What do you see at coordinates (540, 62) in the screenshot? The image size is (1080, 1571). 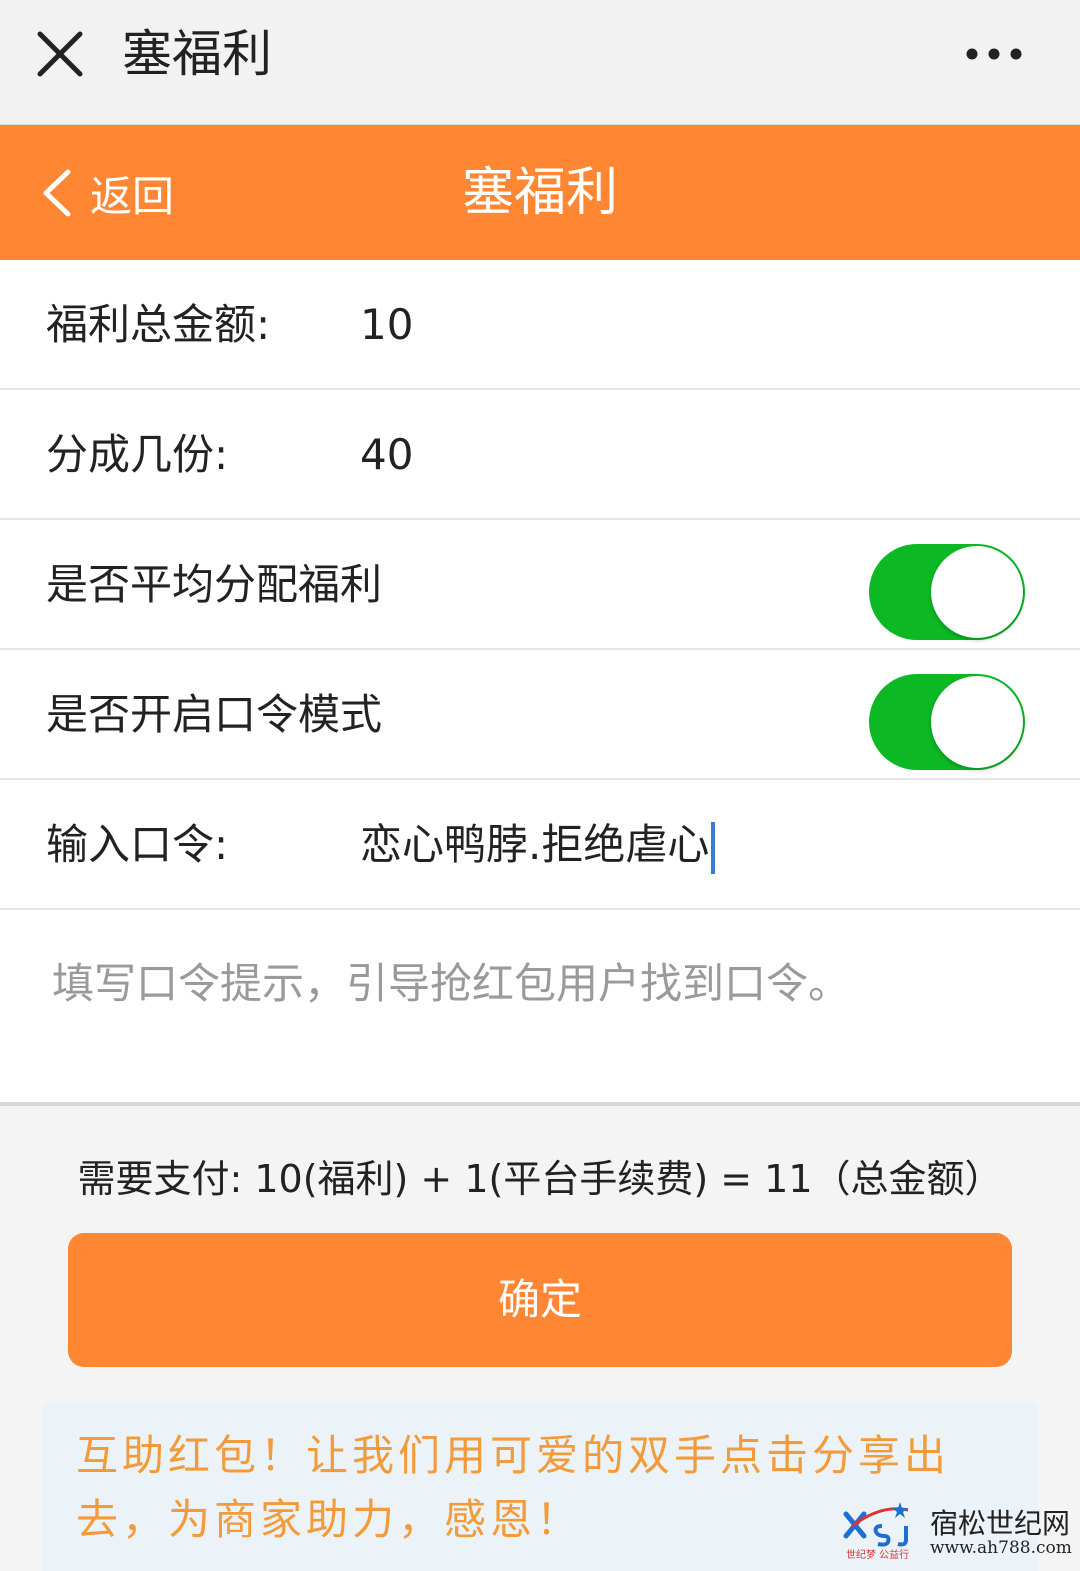 I see `window-title-bar: 塞福利` at bounding box center [540, 62].